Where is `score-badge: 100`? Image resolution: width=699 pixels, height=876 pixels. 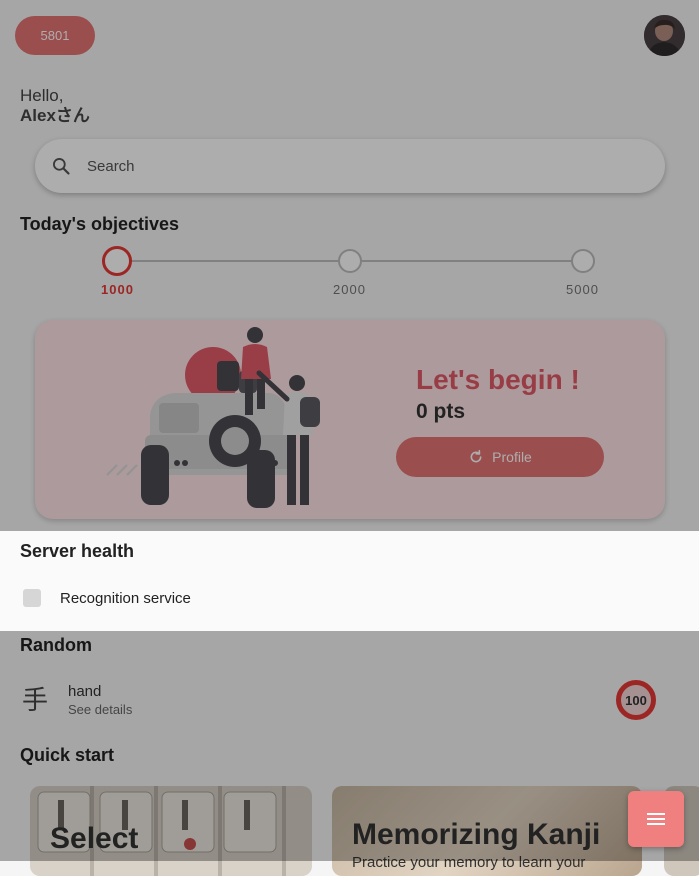
score-badge: 100 is located at coordinates (636, 700).